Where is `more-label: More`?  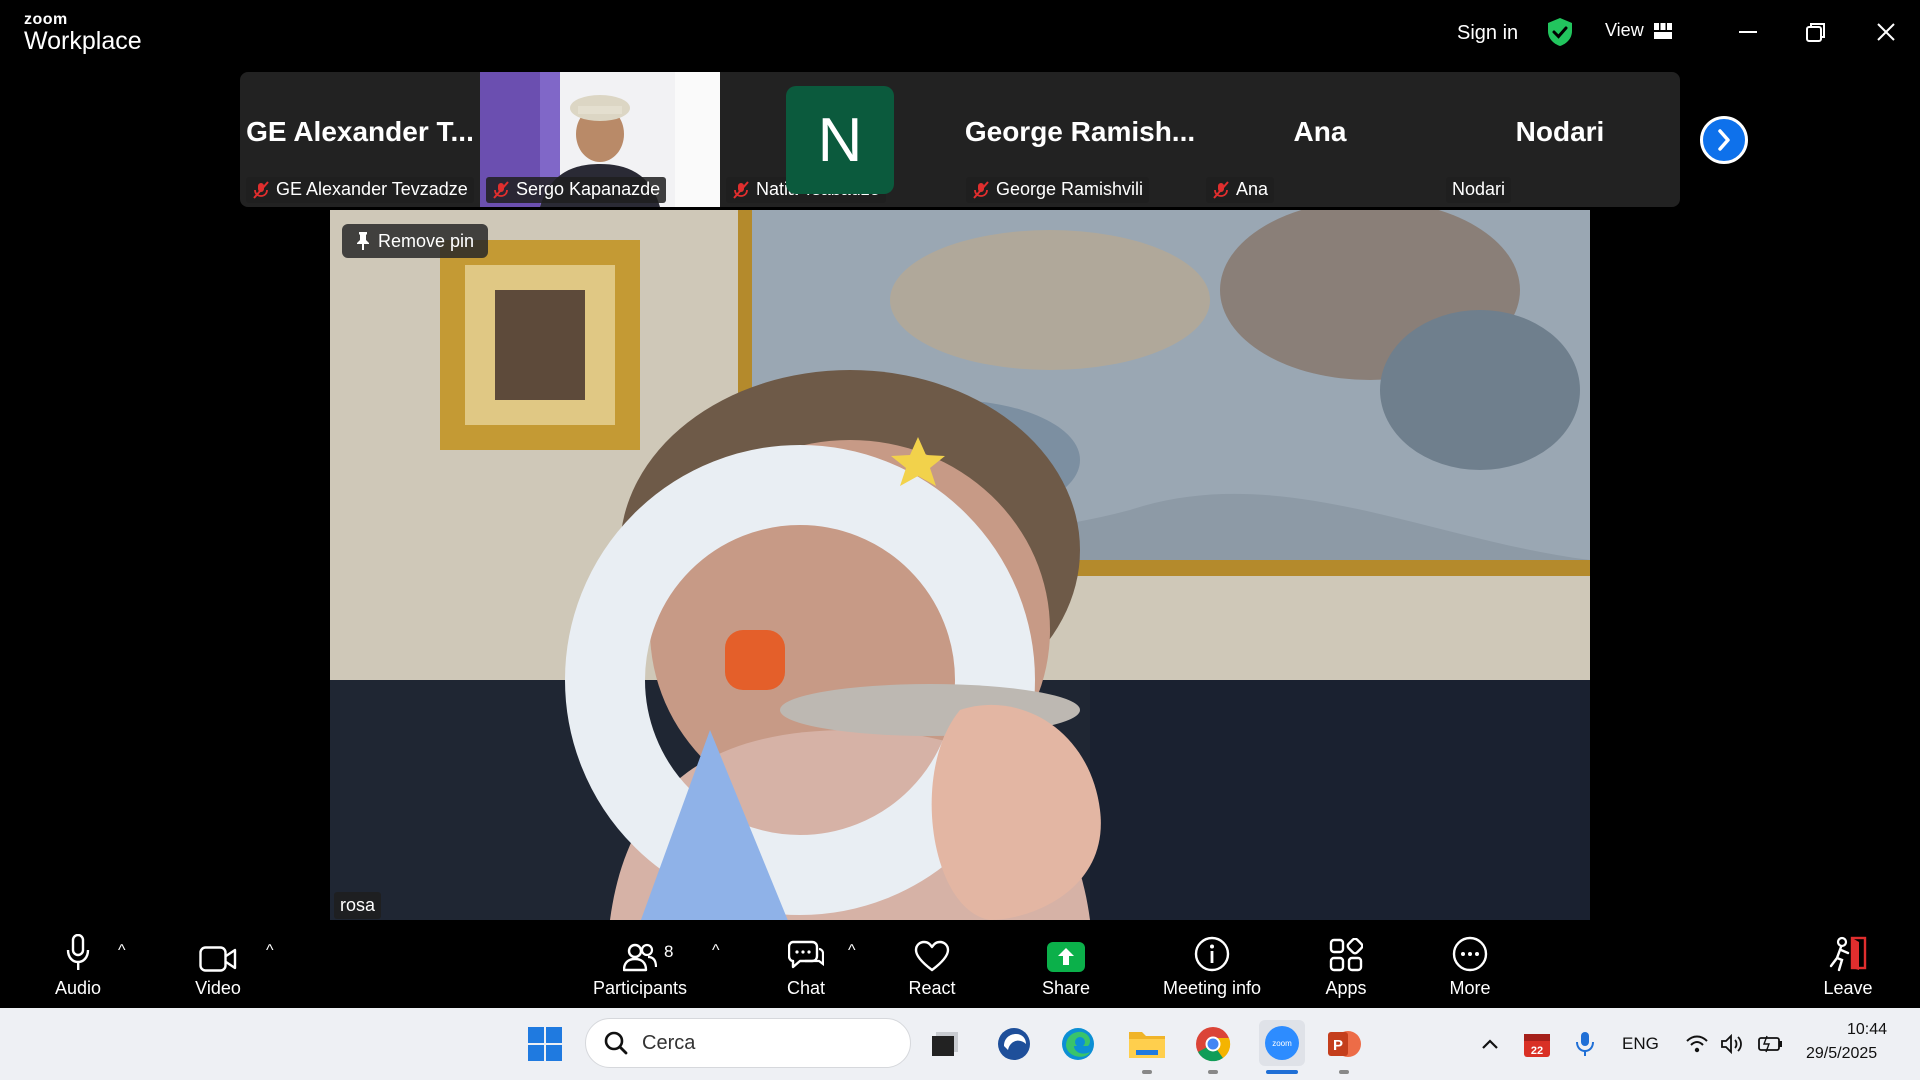
more-label: More is located at coordinates (1470, 988).